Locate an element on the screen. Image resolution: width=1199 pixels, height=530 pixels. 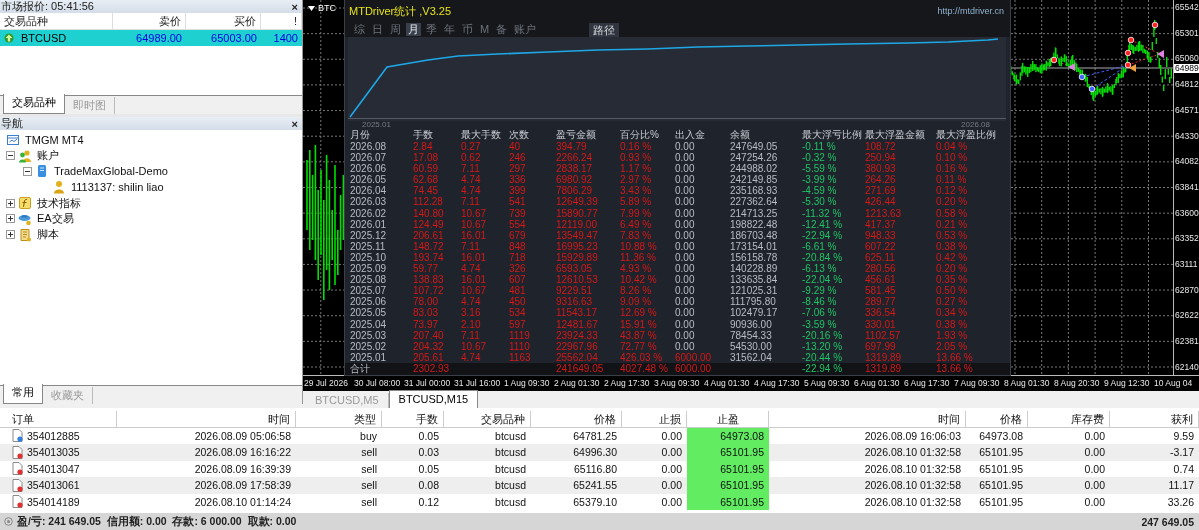
table-cell: 6593.05 is located at coordinates (574, 269).